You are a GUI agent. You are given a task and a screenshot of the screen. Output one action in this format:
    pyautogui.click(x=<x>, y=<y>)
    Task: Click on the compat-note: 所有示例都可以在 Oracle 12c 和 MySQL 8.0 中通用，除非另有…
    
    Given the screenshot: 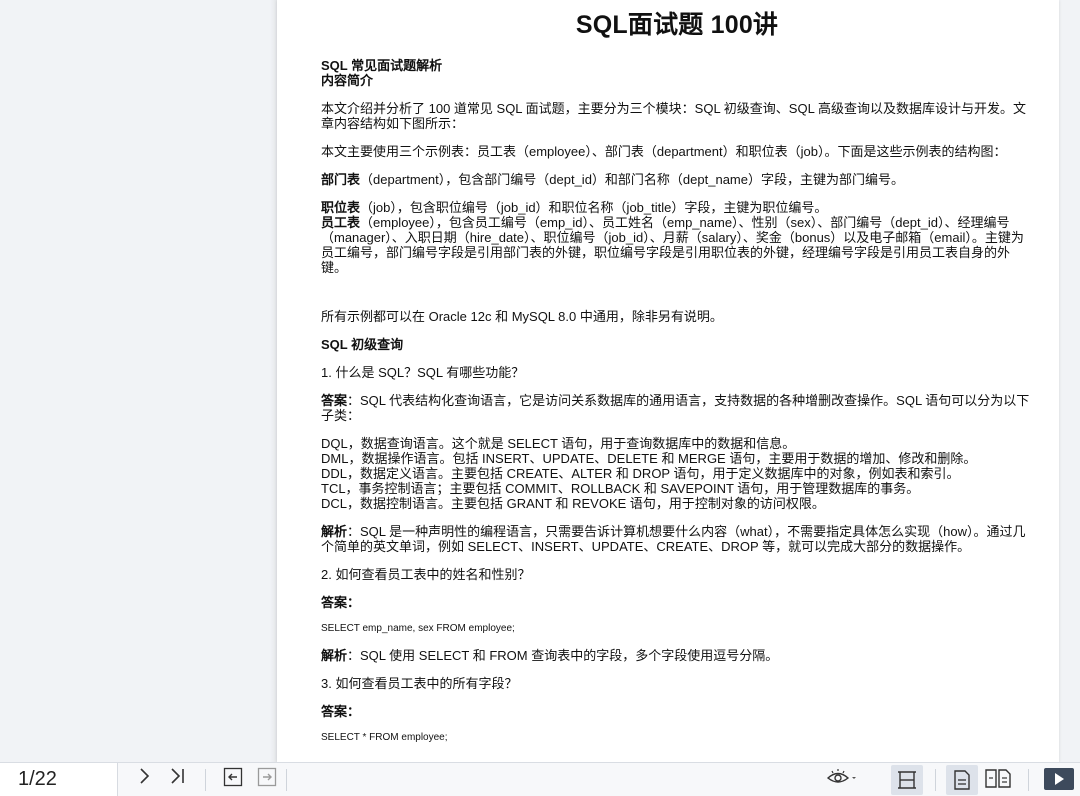 What is the action you would take?
    pyautogui.click(x=522, y=316)
    